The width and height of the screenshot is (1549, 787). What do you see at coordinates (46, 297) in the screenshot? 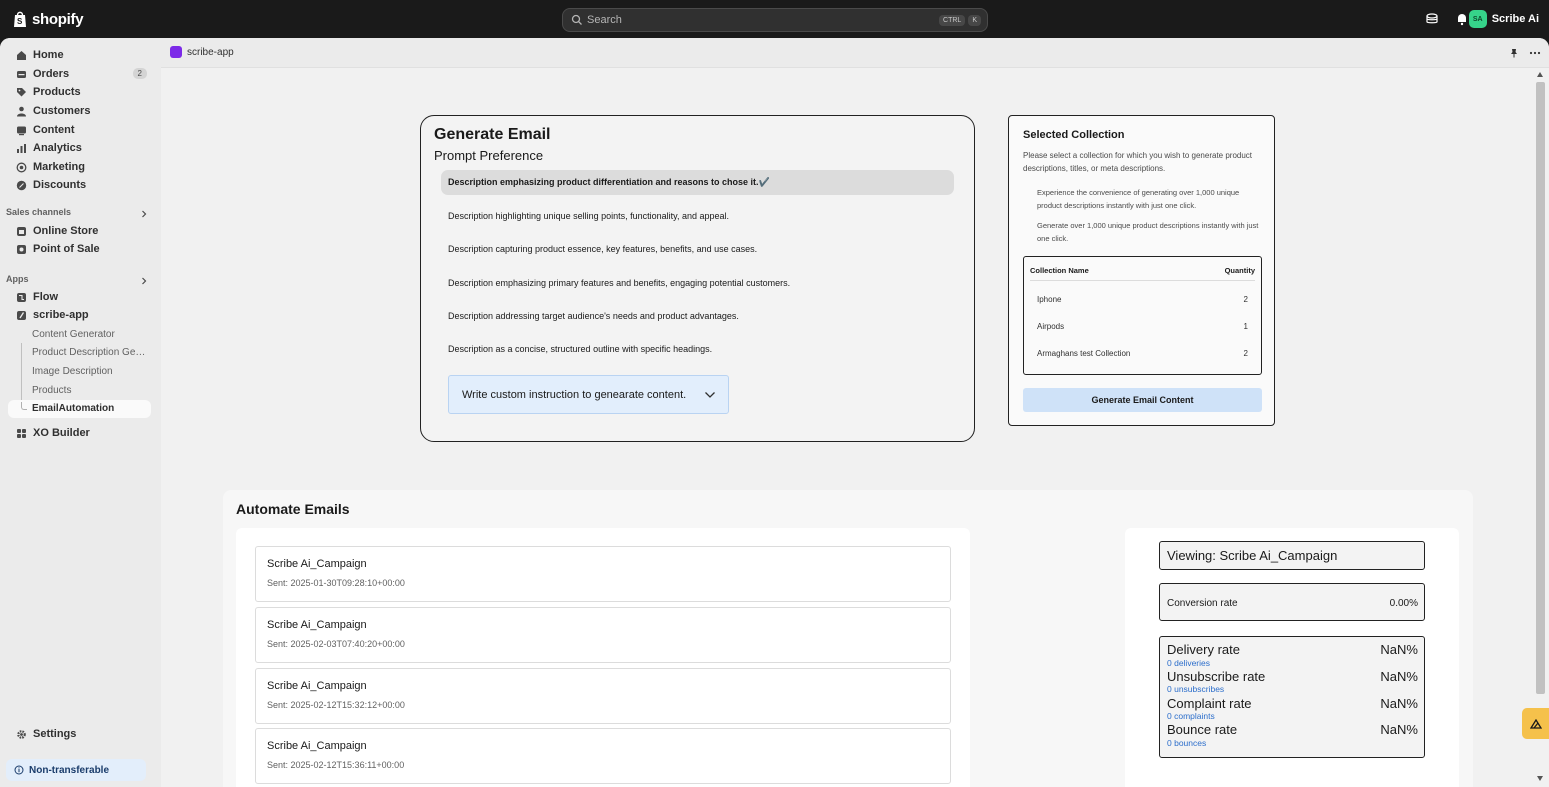
I see `sidebar-item-label: Flow` at bounding box center [46, 297].